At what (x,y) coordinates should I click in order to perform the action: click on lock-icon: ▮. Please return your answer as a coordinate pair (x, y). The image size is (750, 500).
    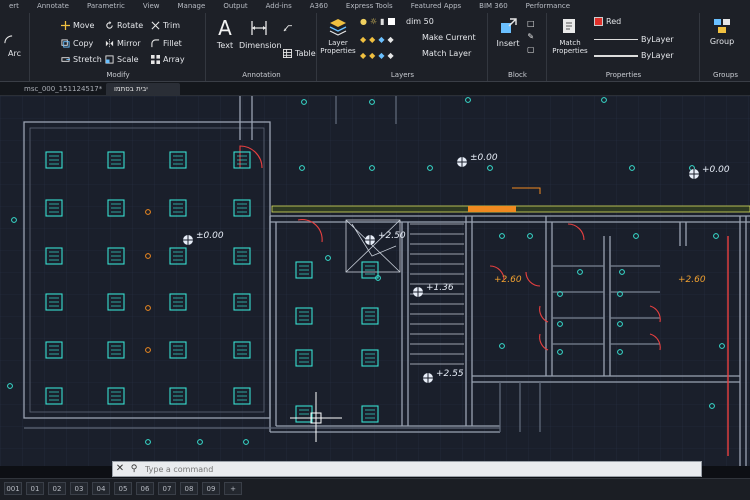
    Looking at the image, I should click on (382, 21).